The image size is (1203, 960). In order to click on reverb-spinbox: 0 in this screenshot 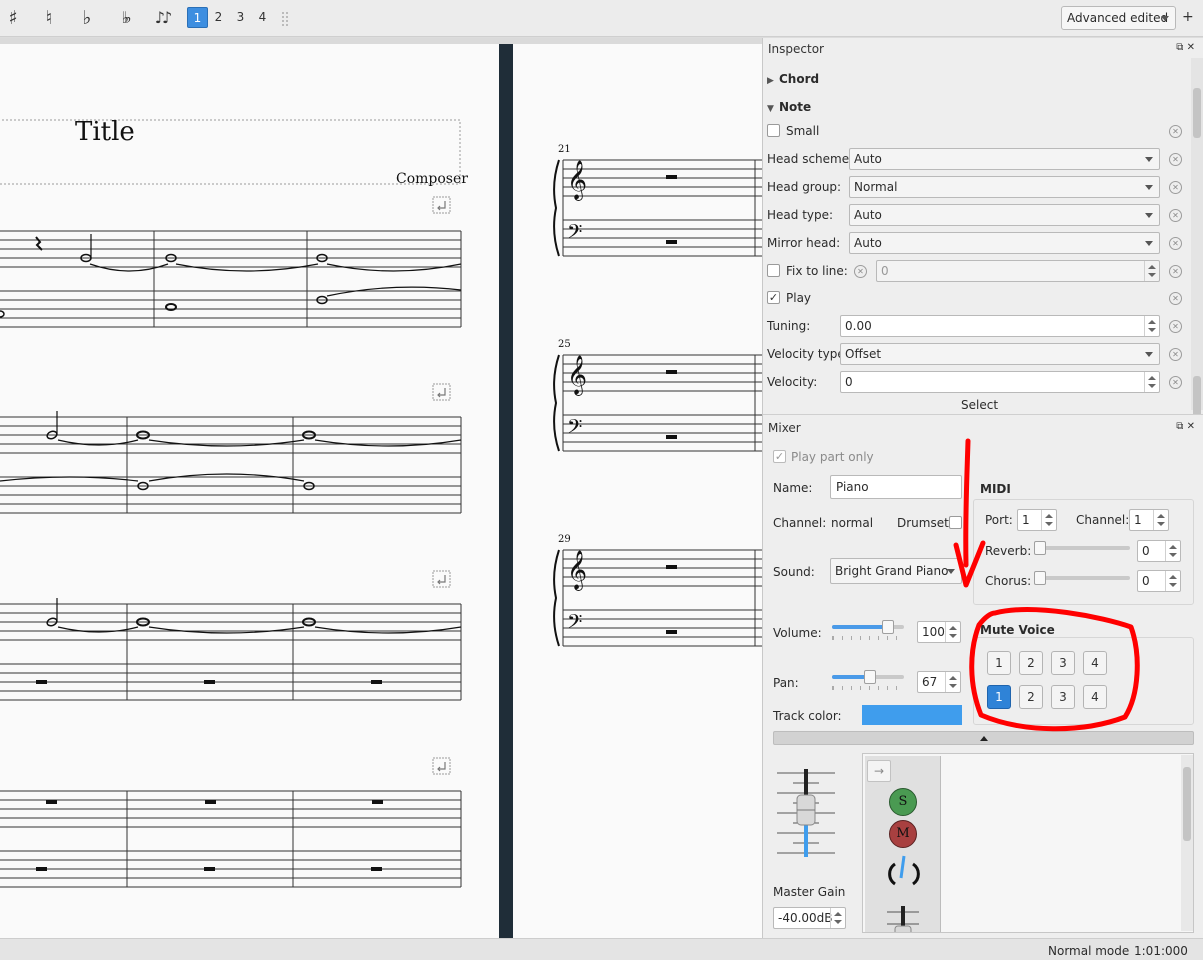, I will do `click(1159, 551)`.